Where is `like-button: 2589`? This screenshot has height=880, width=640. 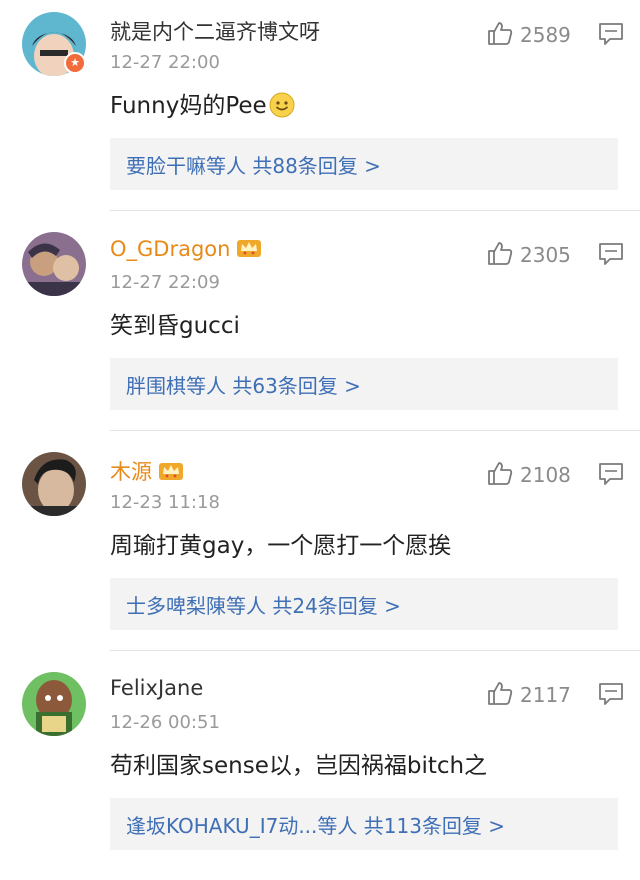
like-button: 2589 is located at coordinates (528, 35).